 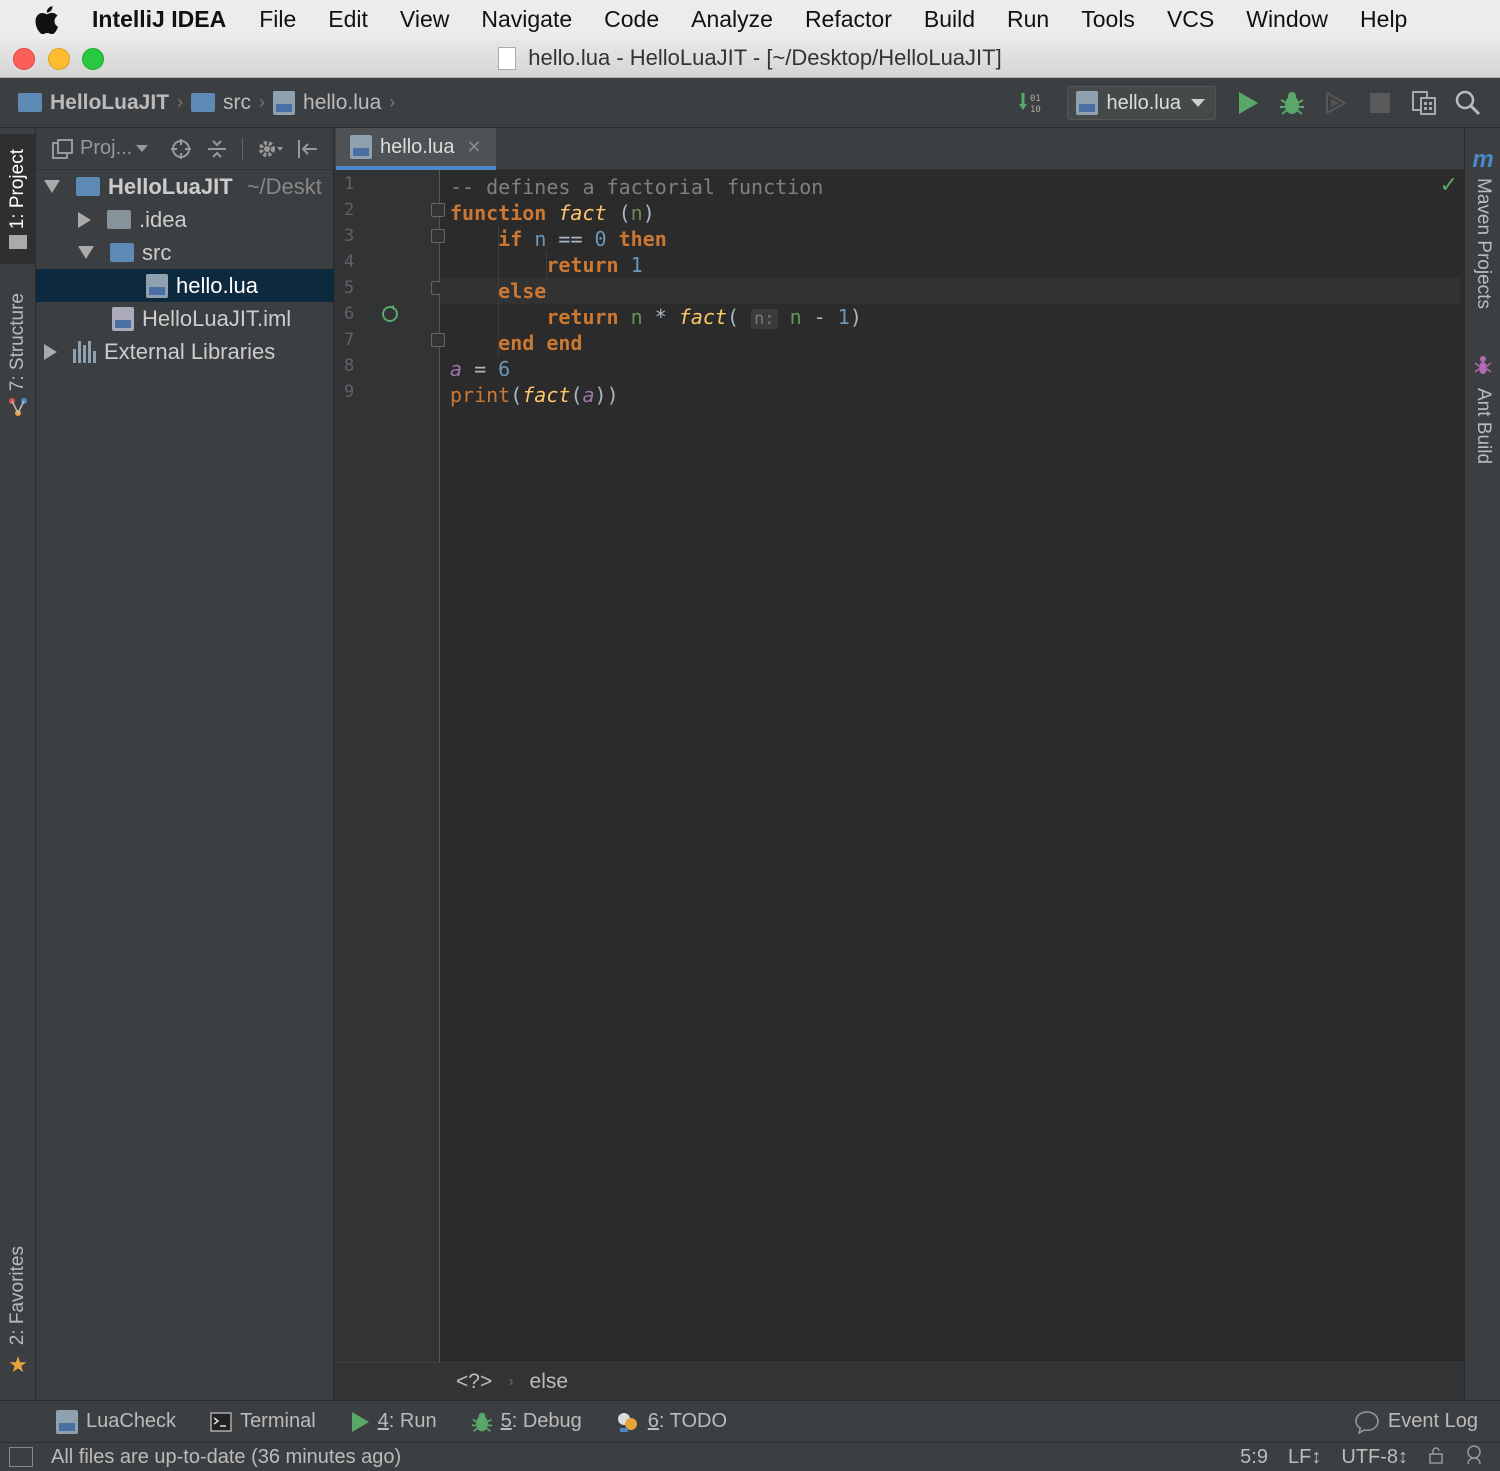 I want to click on project-structure-icon, so click(x=1424, y=103).